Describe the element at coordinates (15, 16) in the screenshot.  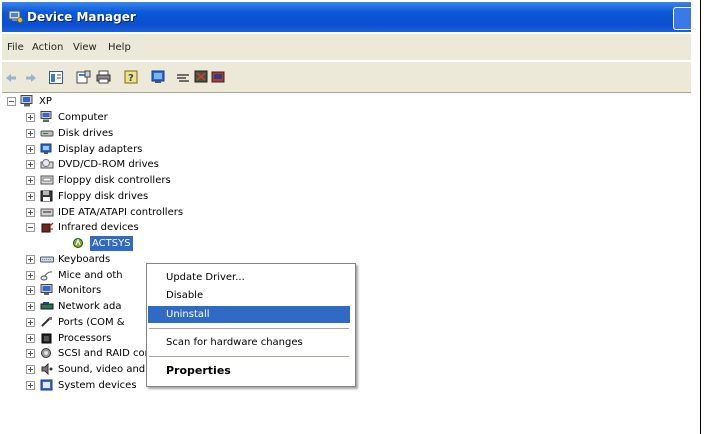
I see `device-manager-app-icon` at that location.